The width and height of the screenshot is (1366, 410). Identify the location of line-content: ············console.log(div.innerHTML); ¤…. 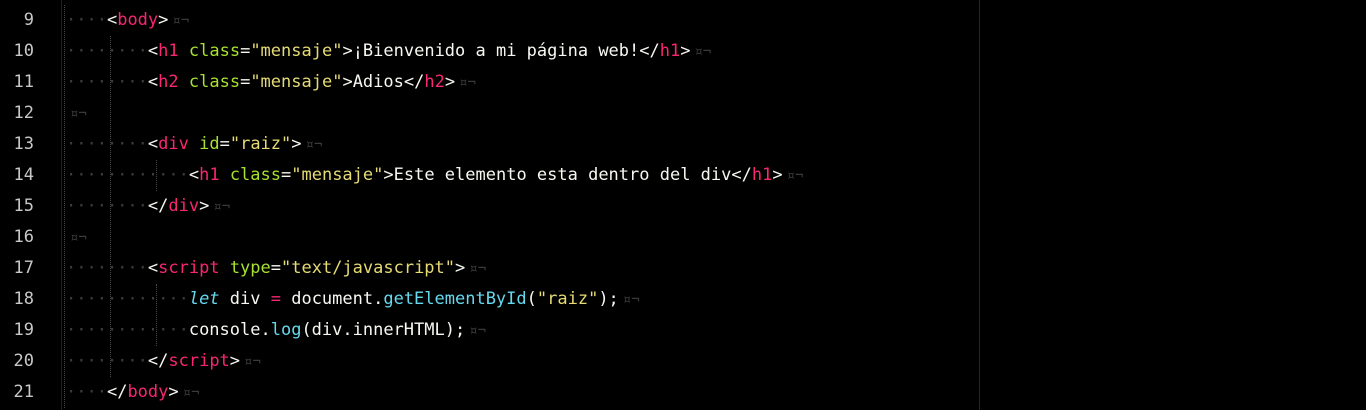
(276, 331).